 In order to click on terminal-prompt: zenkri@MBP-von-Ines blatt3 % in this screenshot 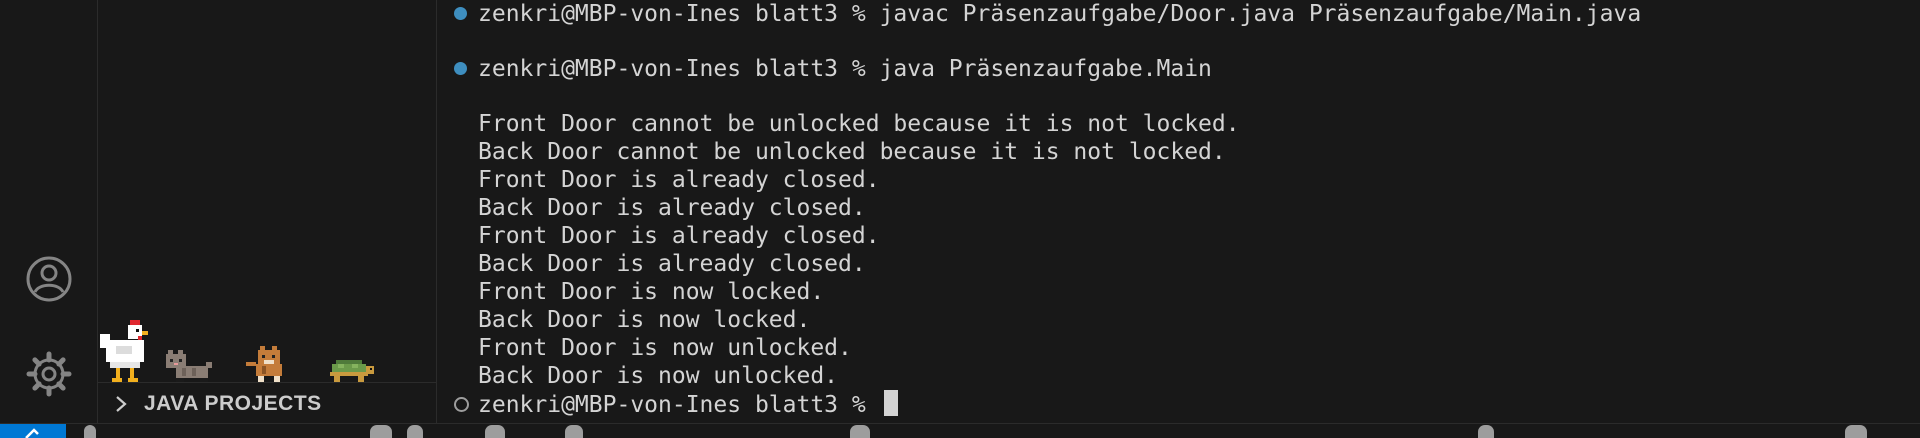, I will do `click(679, 405)`.